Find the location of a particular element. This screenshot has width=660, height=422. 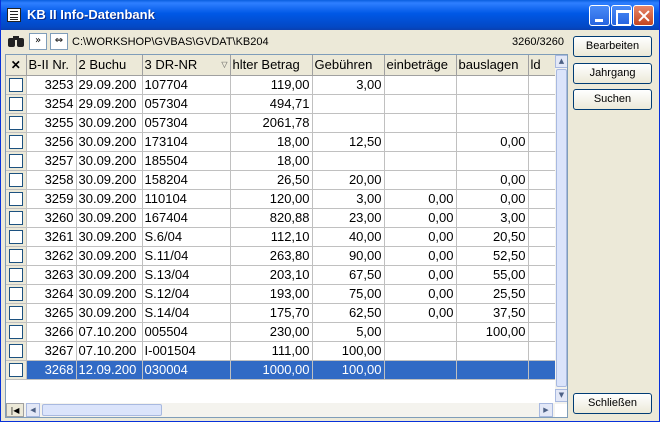

minimize-button is located at coordinates (599, 15).